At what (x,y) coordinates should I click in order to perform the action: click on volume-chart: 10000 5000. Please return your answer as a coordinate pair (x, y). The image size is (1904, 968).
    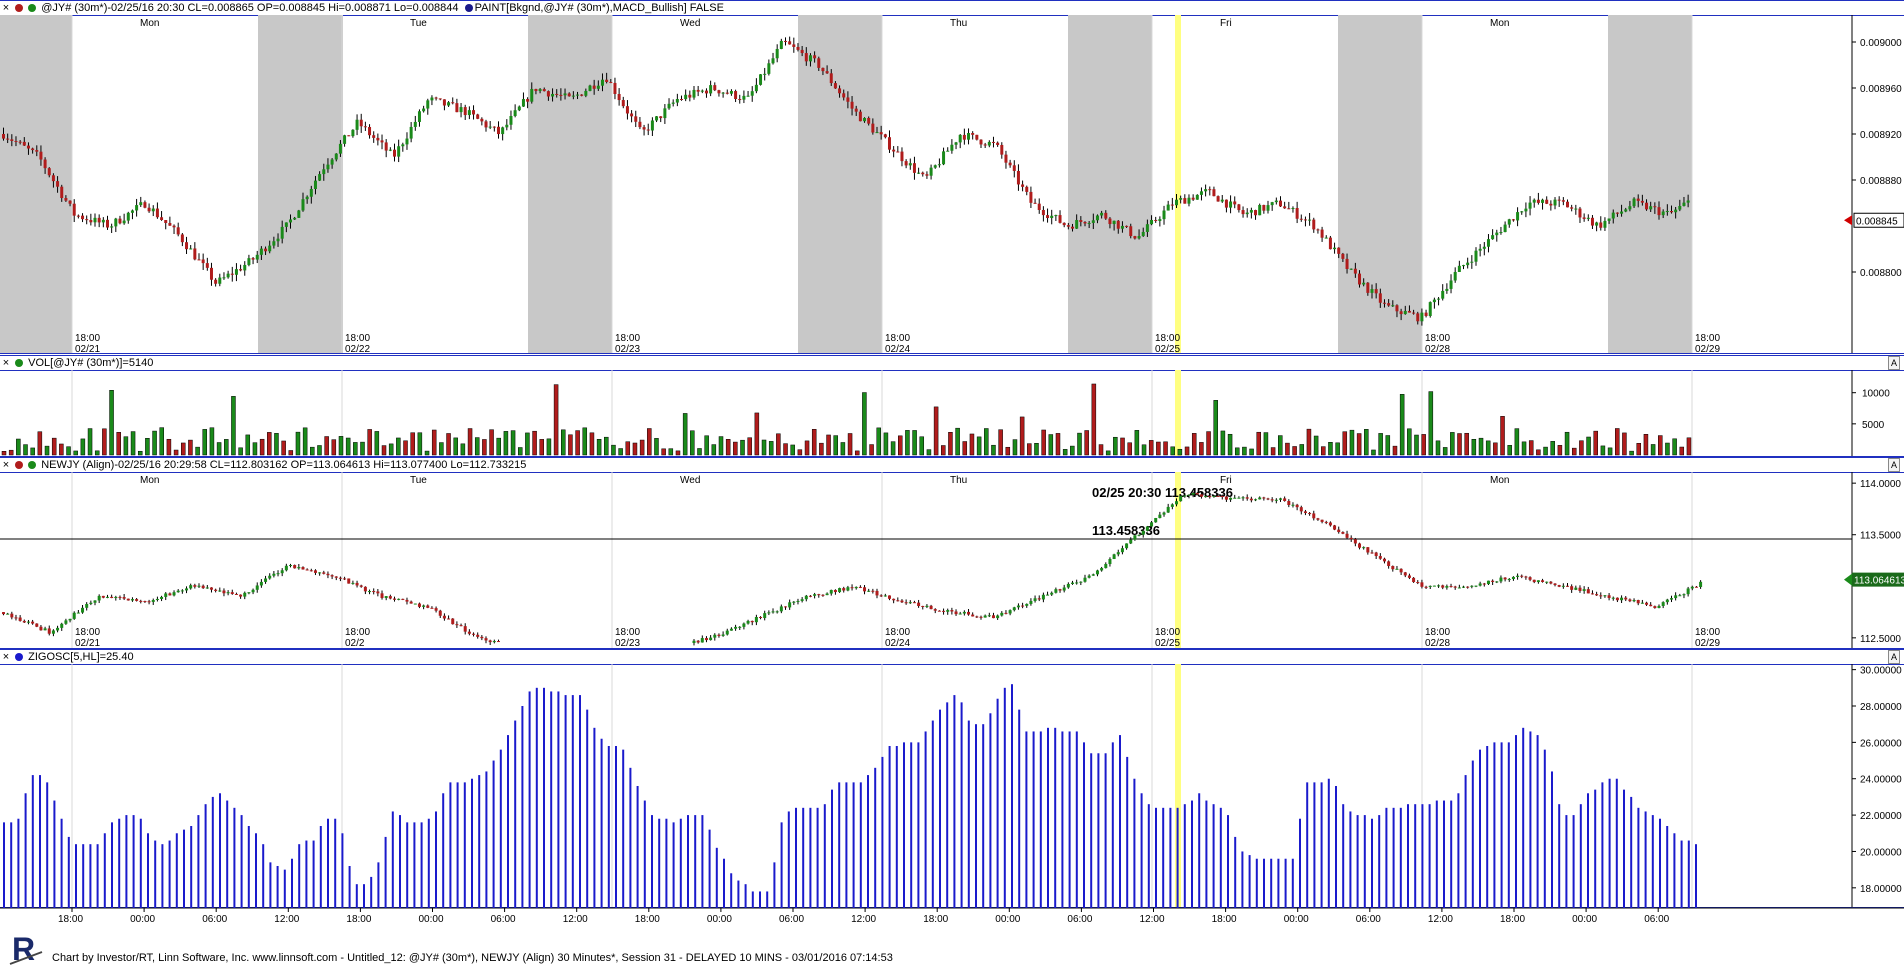
    Looking at the image, I should click on (952, 413).